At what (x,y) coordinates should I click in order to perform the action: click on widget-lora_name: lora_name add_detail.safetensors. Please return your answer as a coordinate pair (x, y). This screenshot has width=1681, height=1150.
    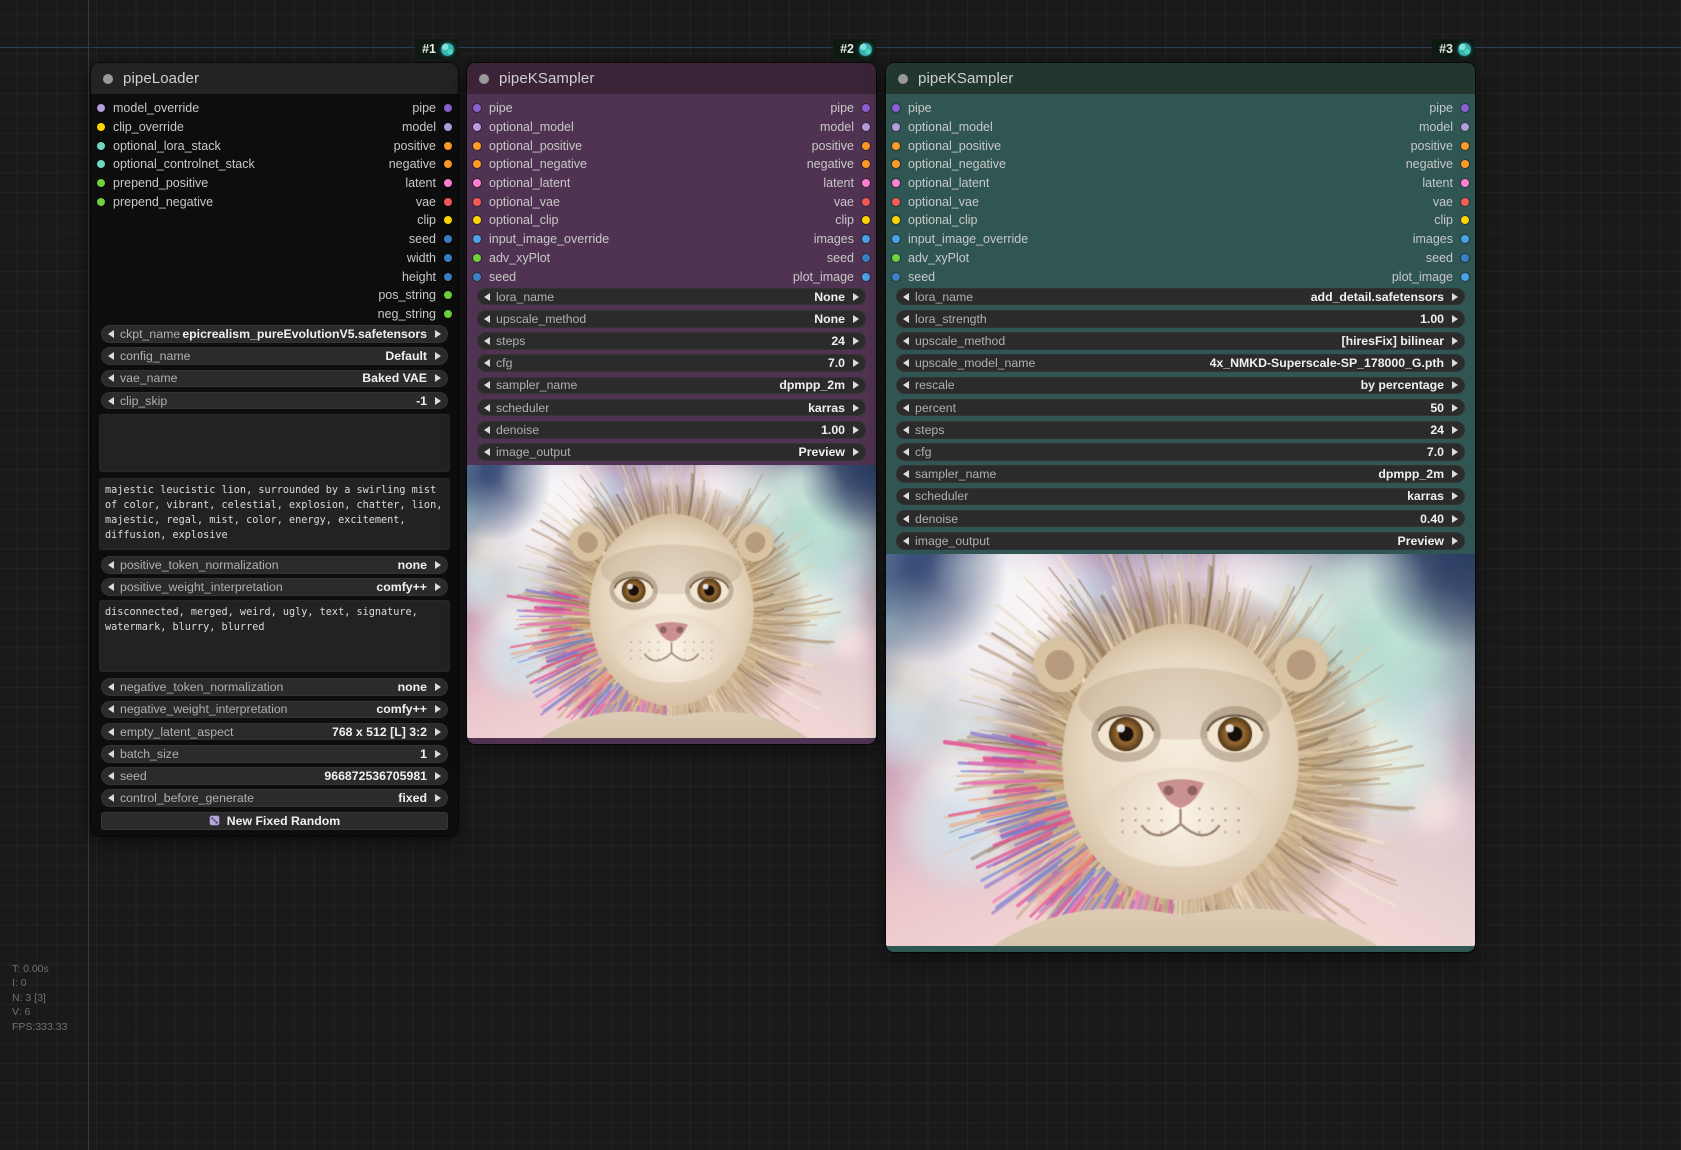
    Looking at the image, I should click on (1180, 296).